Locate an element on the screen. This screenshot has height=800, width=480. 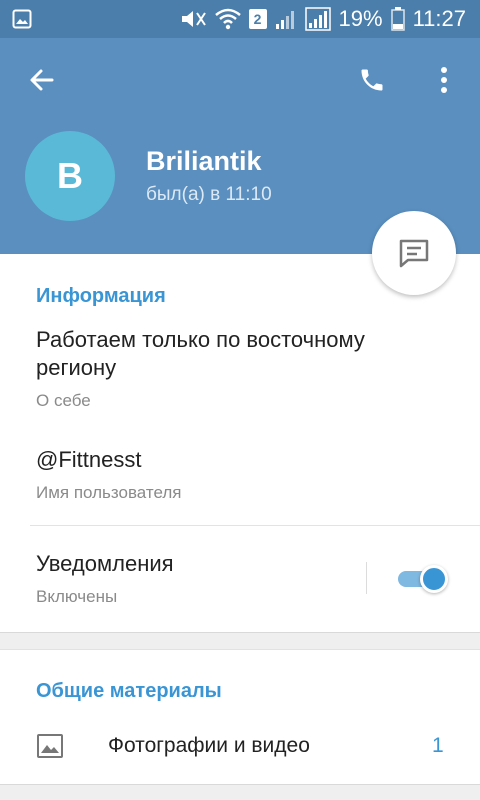
battery-percent: 19% is located at coordinates (360, 18).